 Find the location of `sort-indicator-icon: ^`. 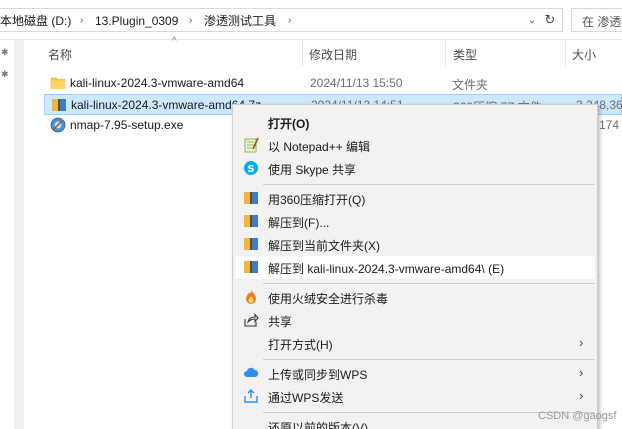

sort-indicator-icon: ^ is located at coordinates (174, 41).